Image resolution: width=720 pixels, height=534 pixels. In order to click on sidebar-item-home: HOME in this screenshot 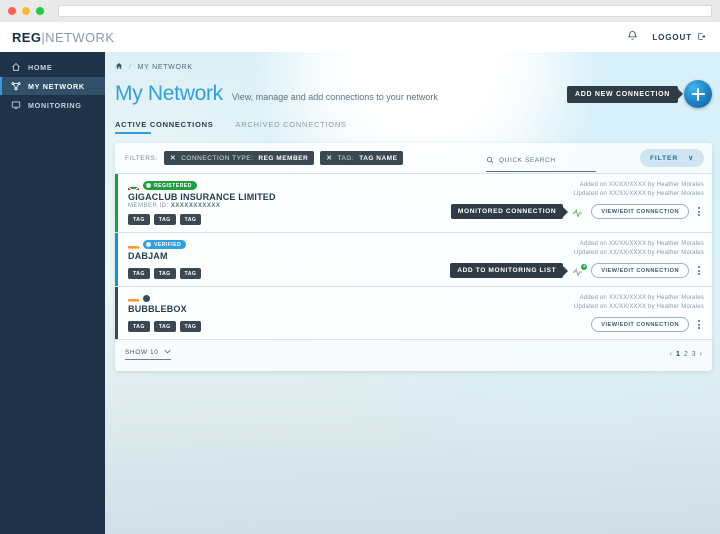, I will do `click(52, 67)`.